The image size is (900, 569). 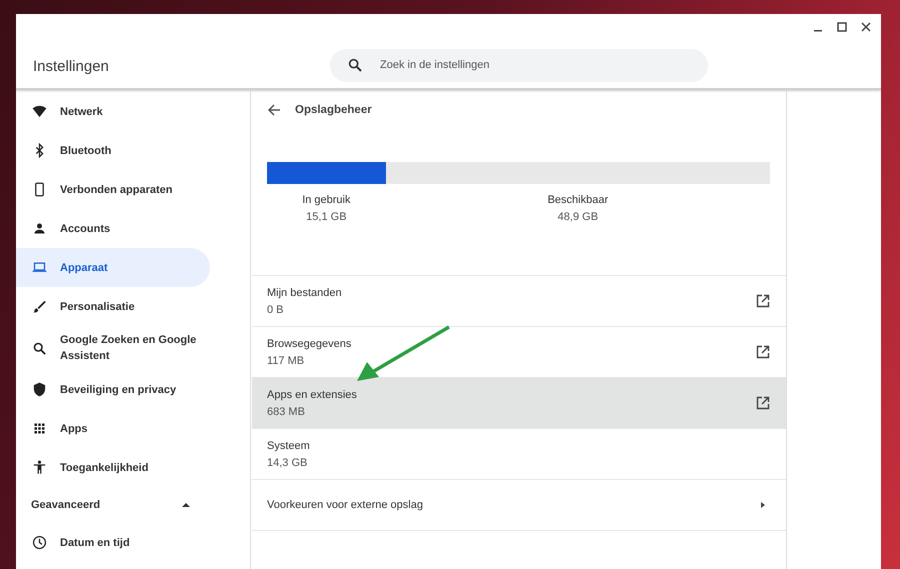 I want to click on caret-icon, so click(x=186, y=505).